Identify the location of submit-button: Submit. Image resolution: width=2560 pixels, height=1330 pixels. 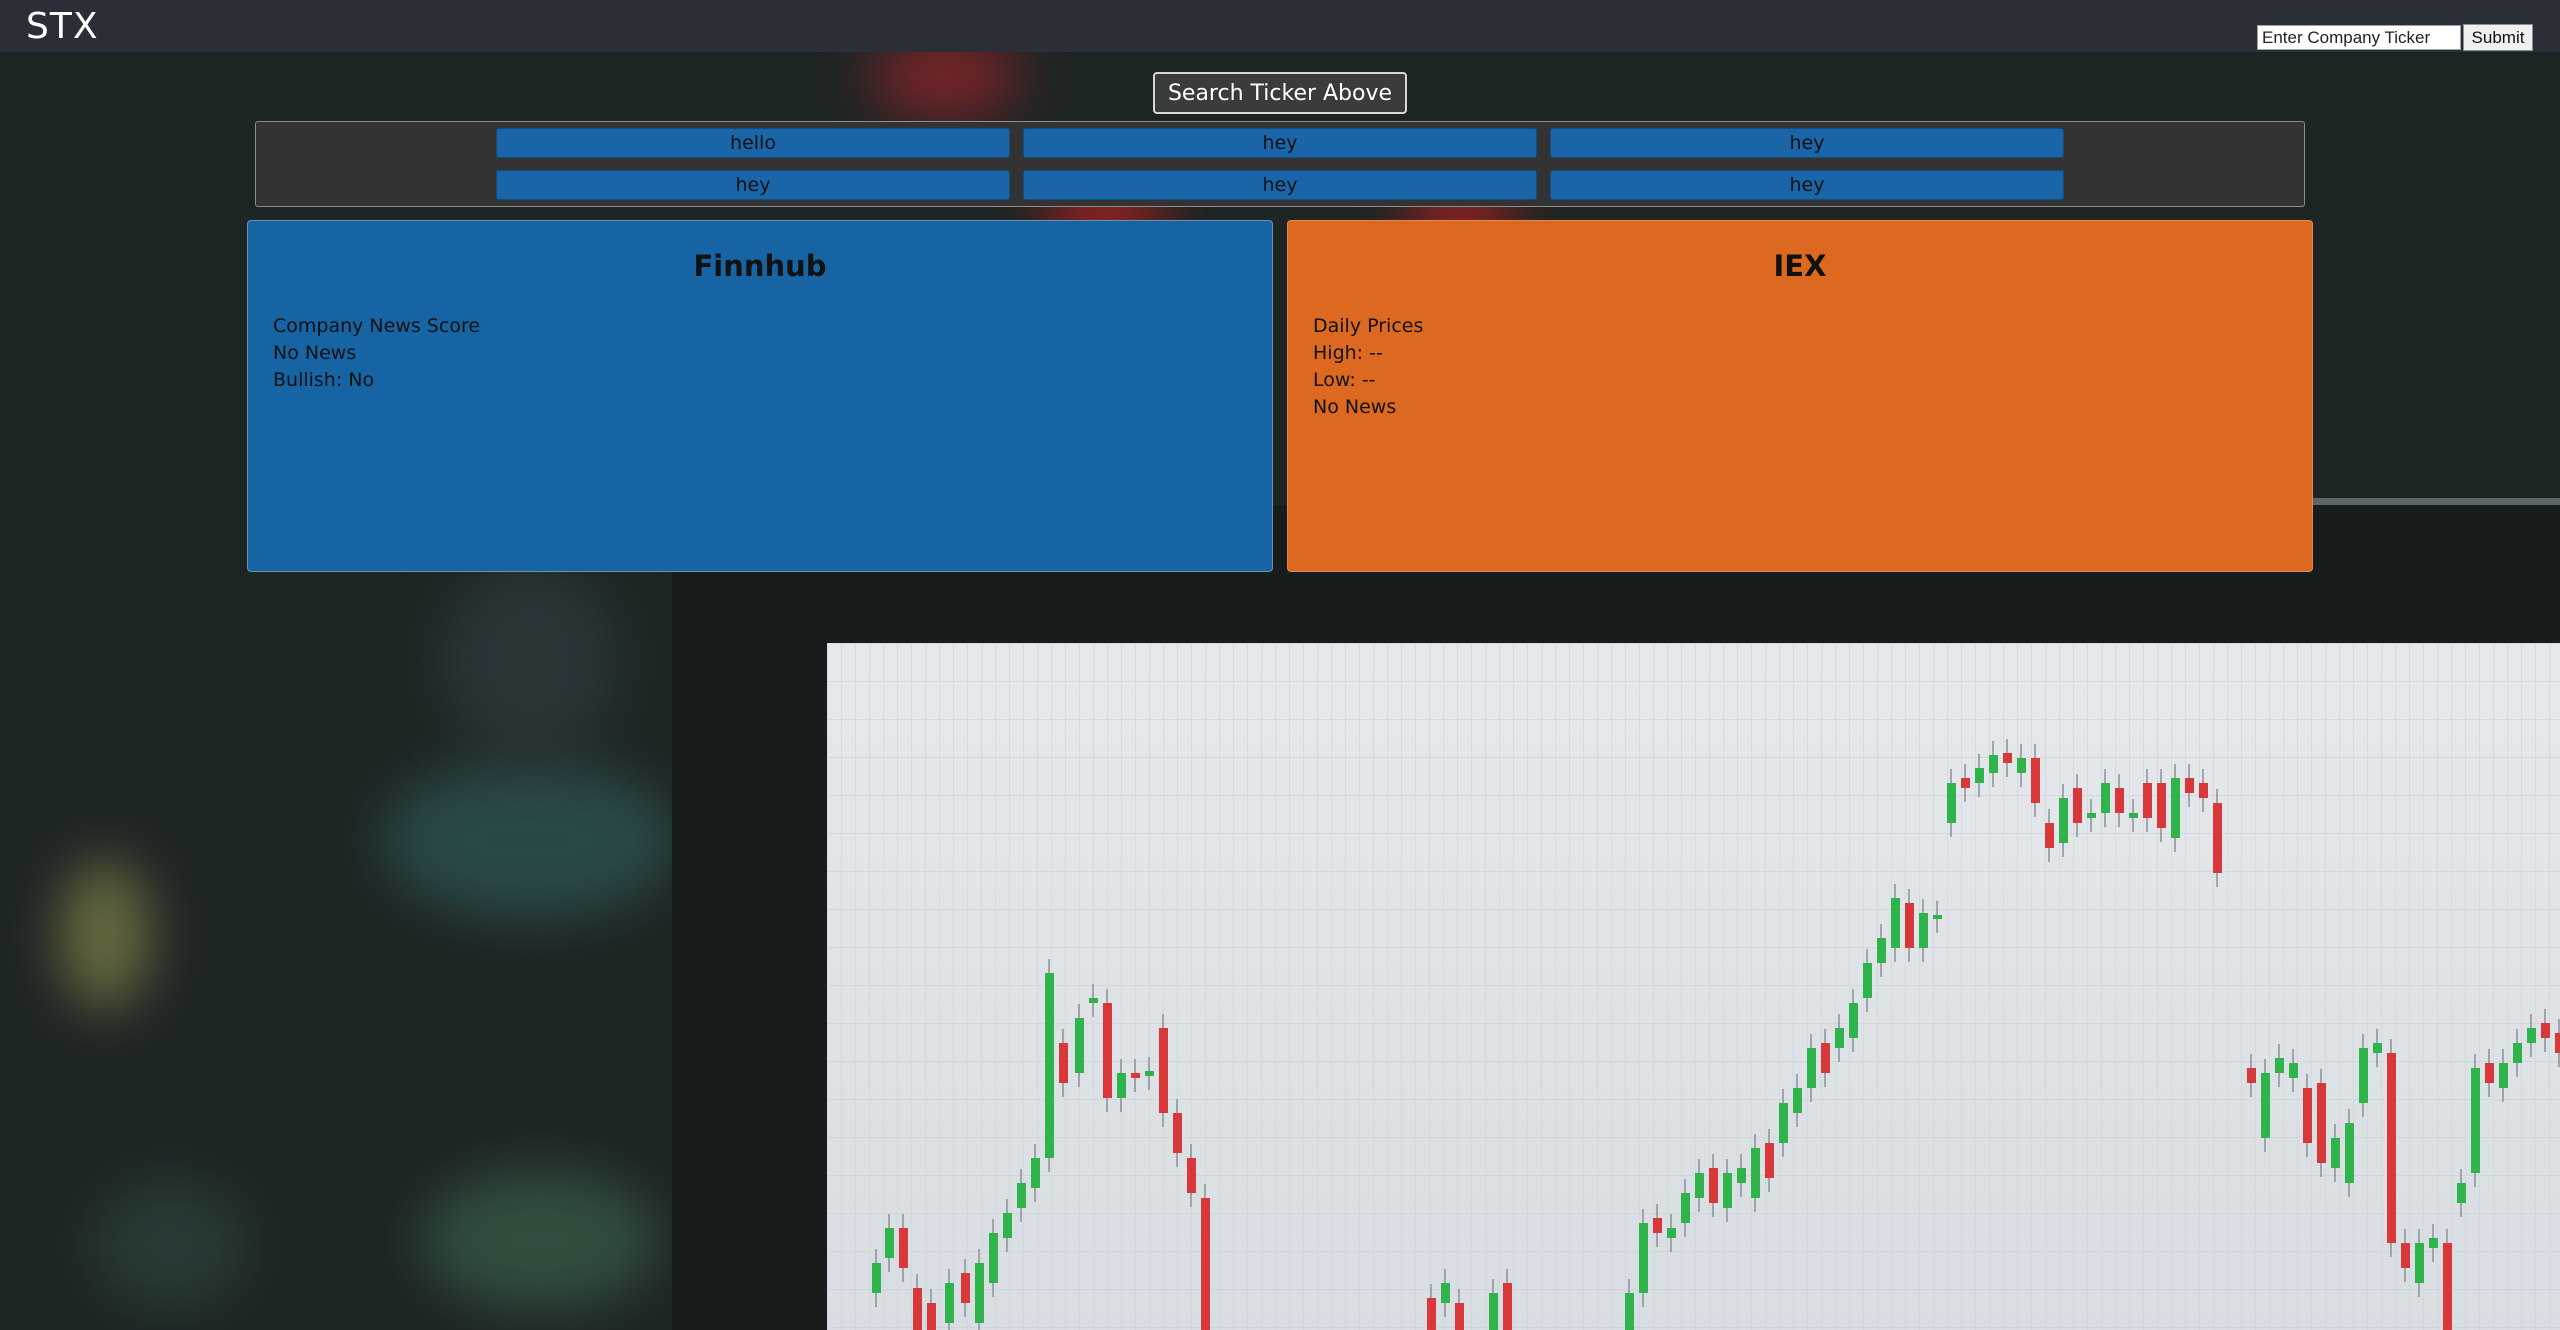
(2498, 37).